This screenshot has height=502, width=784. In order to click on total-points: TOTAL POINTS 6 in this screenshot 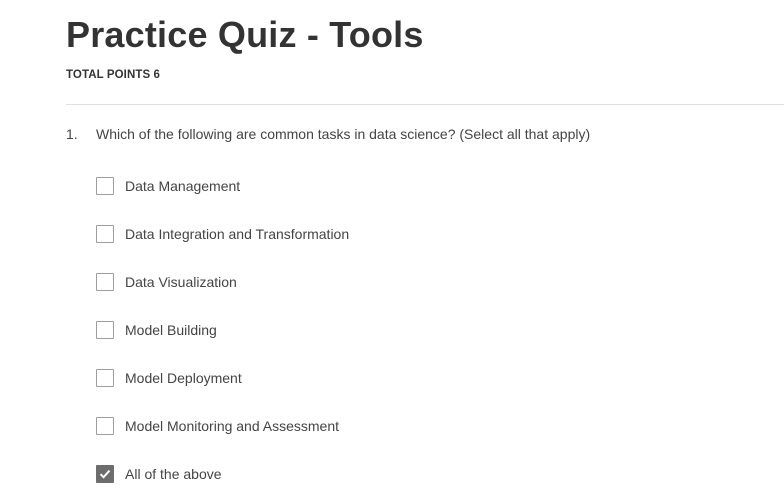, I will do `click(113, 75)`.